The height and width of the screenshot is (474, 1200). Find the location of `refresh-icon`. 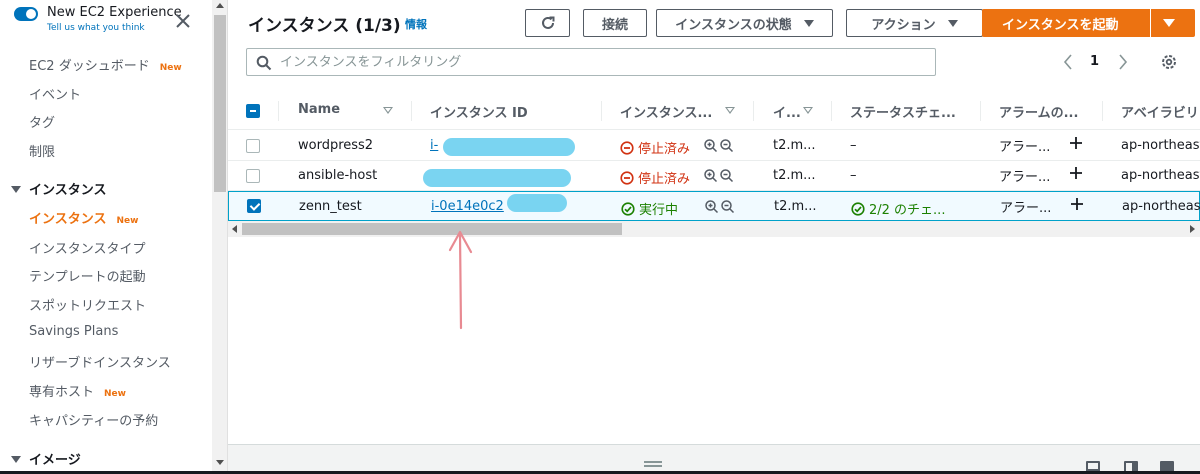

refresh-icon is located at coordinates (547, 22).